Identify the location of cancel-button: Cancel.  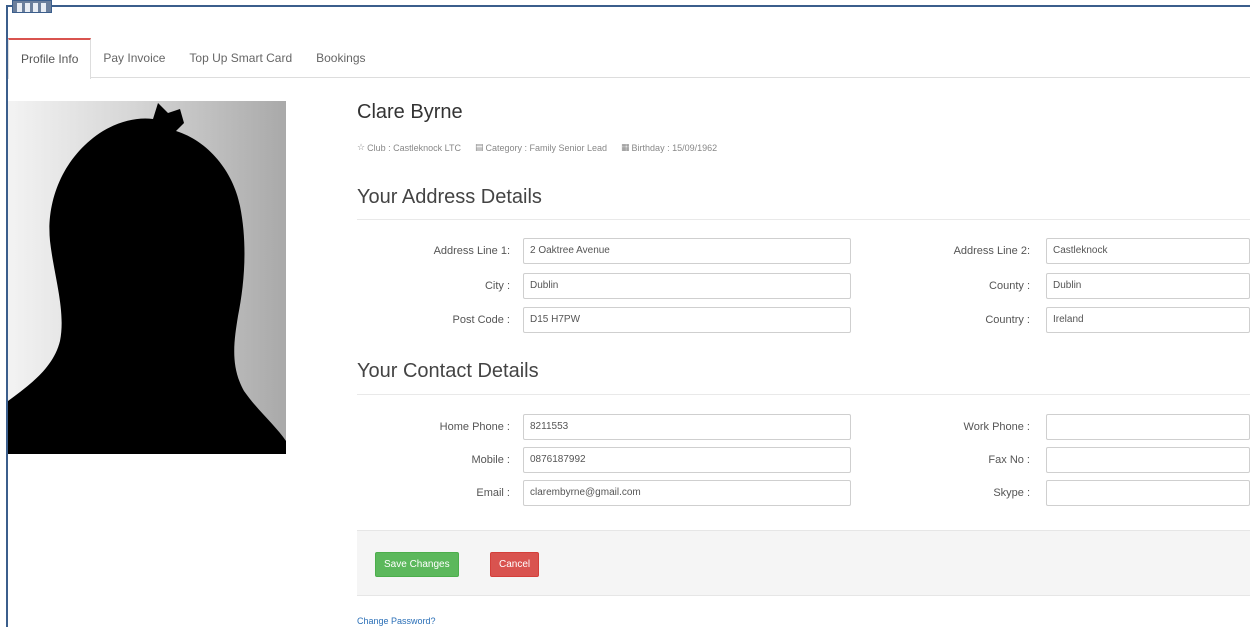
(515, 564).